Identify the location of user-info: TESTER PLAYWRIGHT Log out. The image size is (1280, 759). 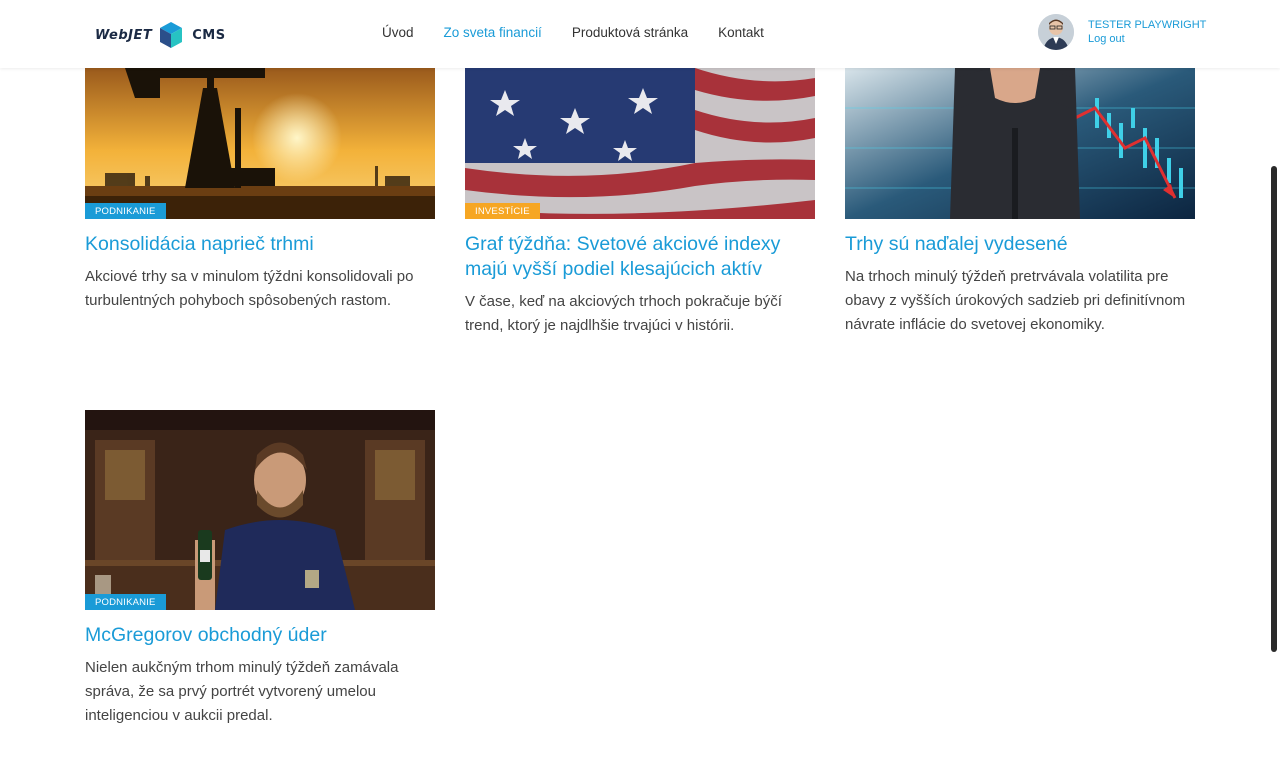
(1147, 32).